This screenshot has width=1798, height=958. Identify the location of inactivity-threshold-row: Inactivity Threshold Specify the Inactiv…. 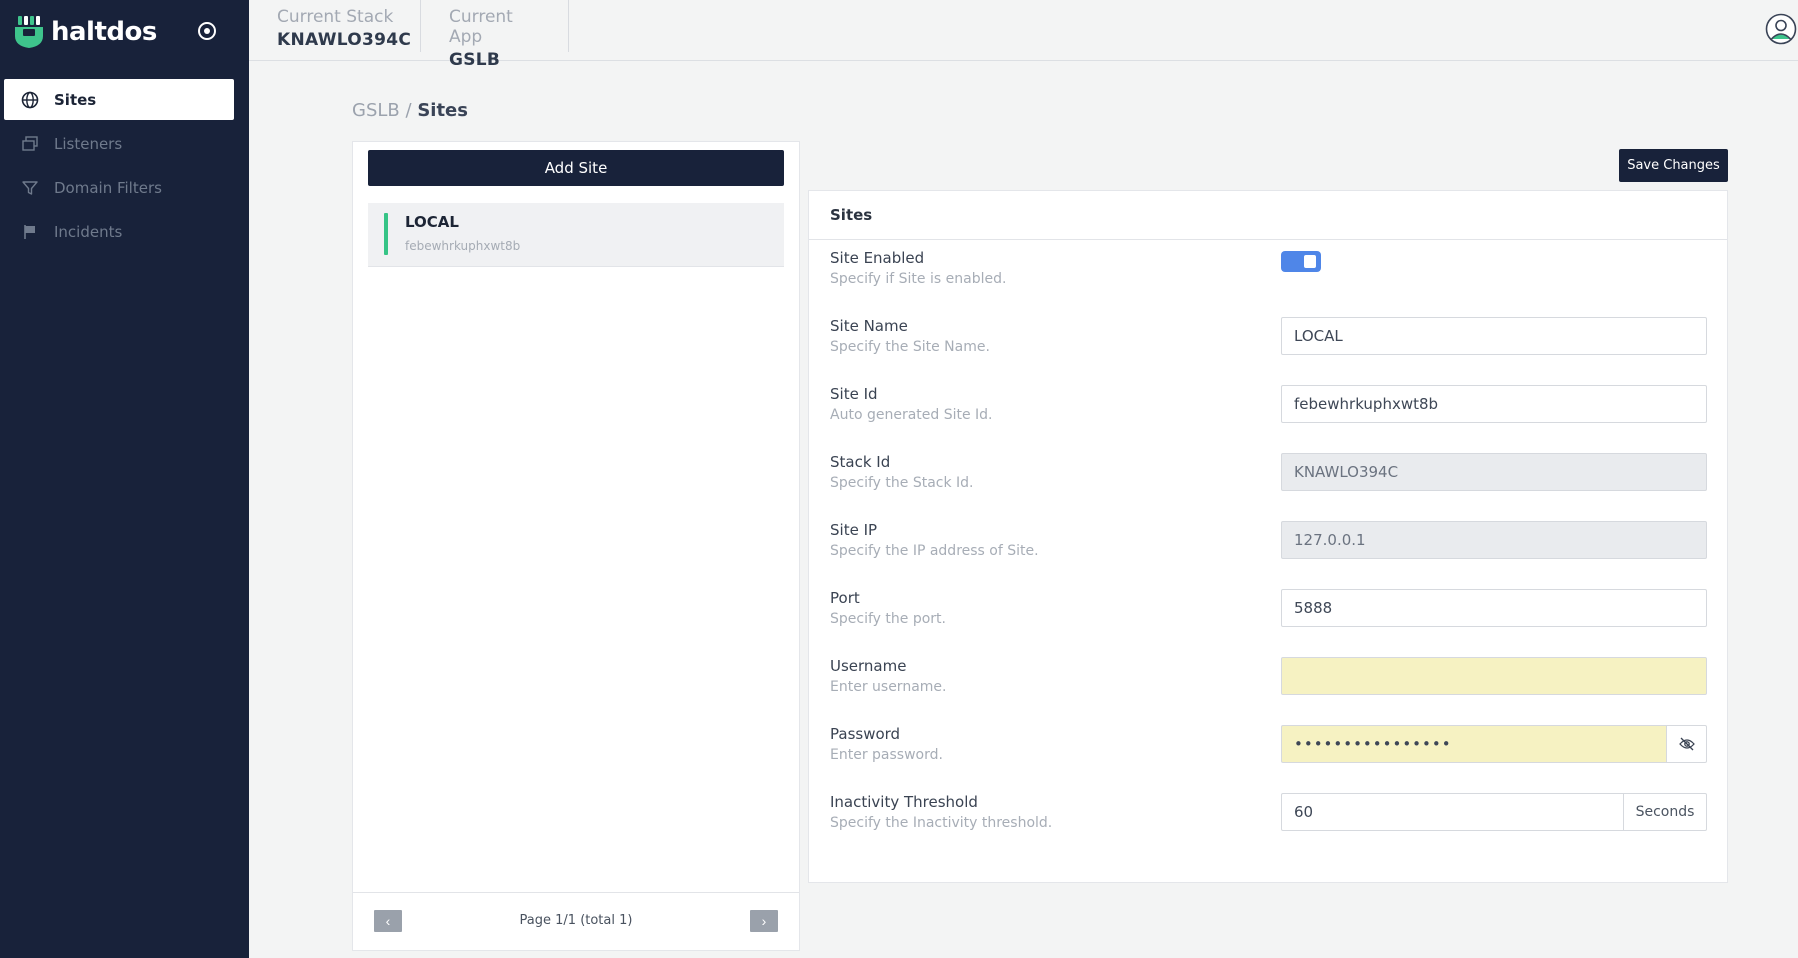
(1268, 823).